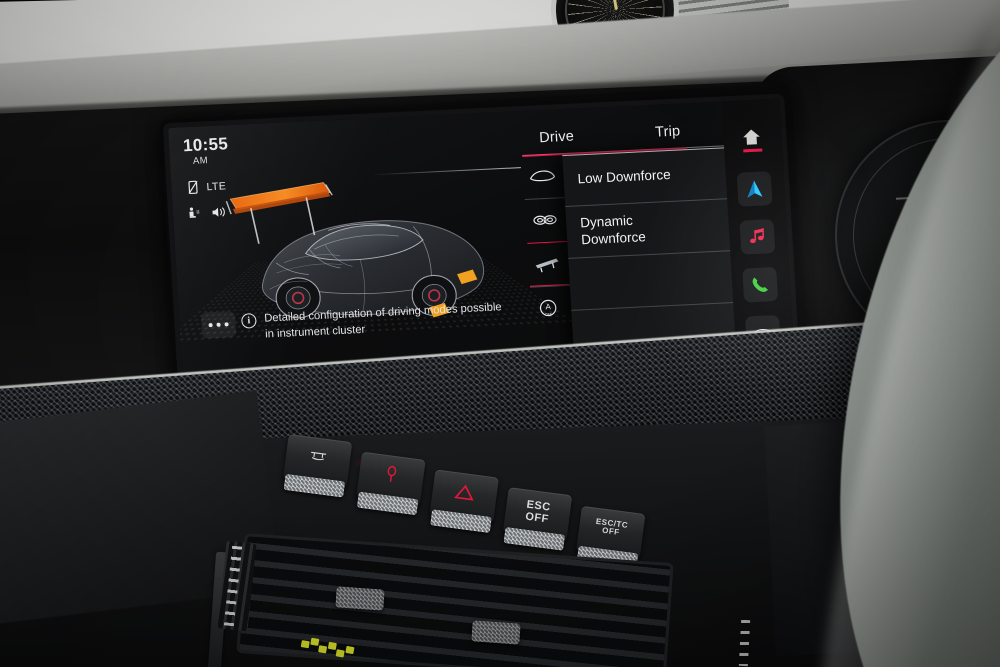  What do you see at coordinates (360, 598) in the screenshot?
I see `vent-adjust-knob-left` at bounding box center [360, 598].